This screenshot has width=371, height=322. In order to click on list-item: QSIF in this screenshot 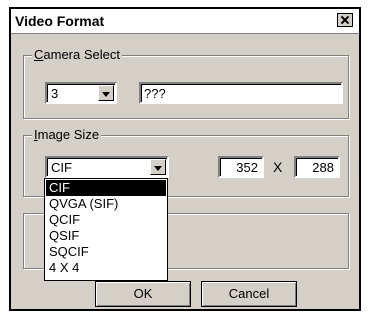, I will do `click(106, 236)`.